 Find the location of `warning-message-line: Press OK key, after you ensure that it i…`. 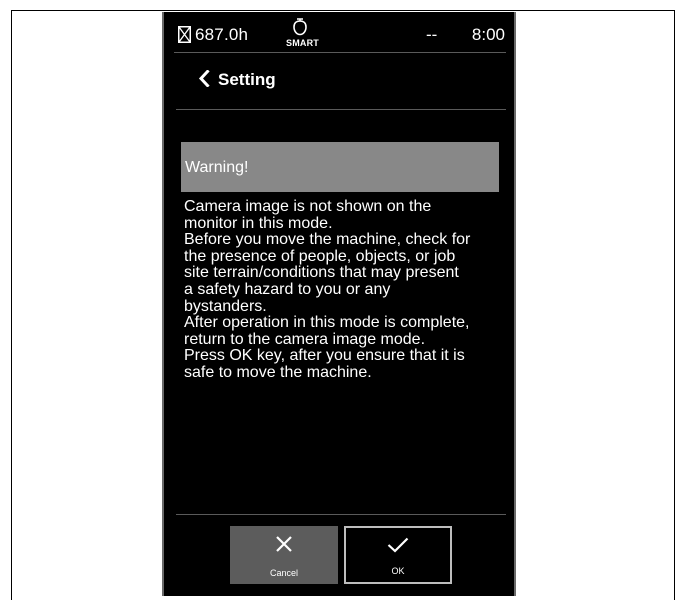

warning-message-line: Press OK key, after you ensure that it i… is located at coordinates (324, 356).